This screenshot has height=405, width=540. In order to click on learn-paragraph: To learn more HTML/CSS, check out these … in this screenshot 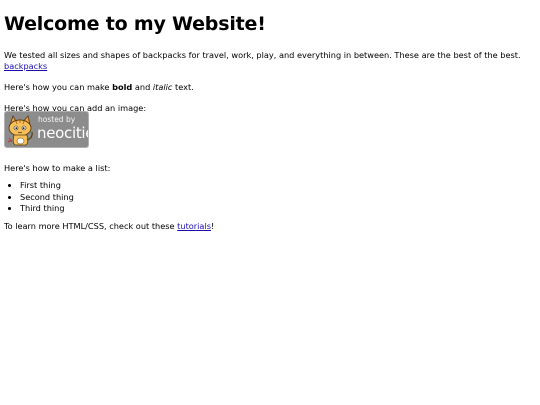, I will do `click(269, 226)`.